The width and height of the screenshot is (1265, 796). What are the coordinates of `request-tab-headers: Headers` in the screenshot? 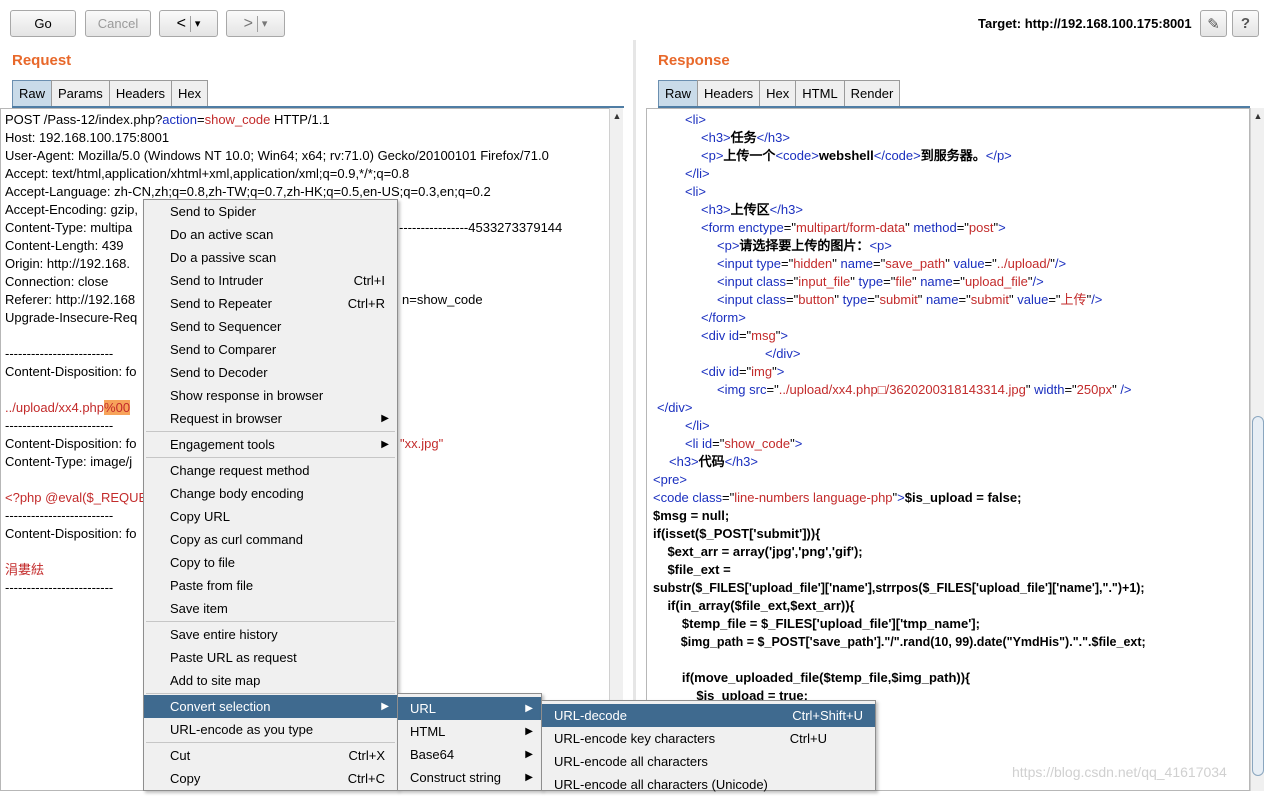 It's located at (140, 93).